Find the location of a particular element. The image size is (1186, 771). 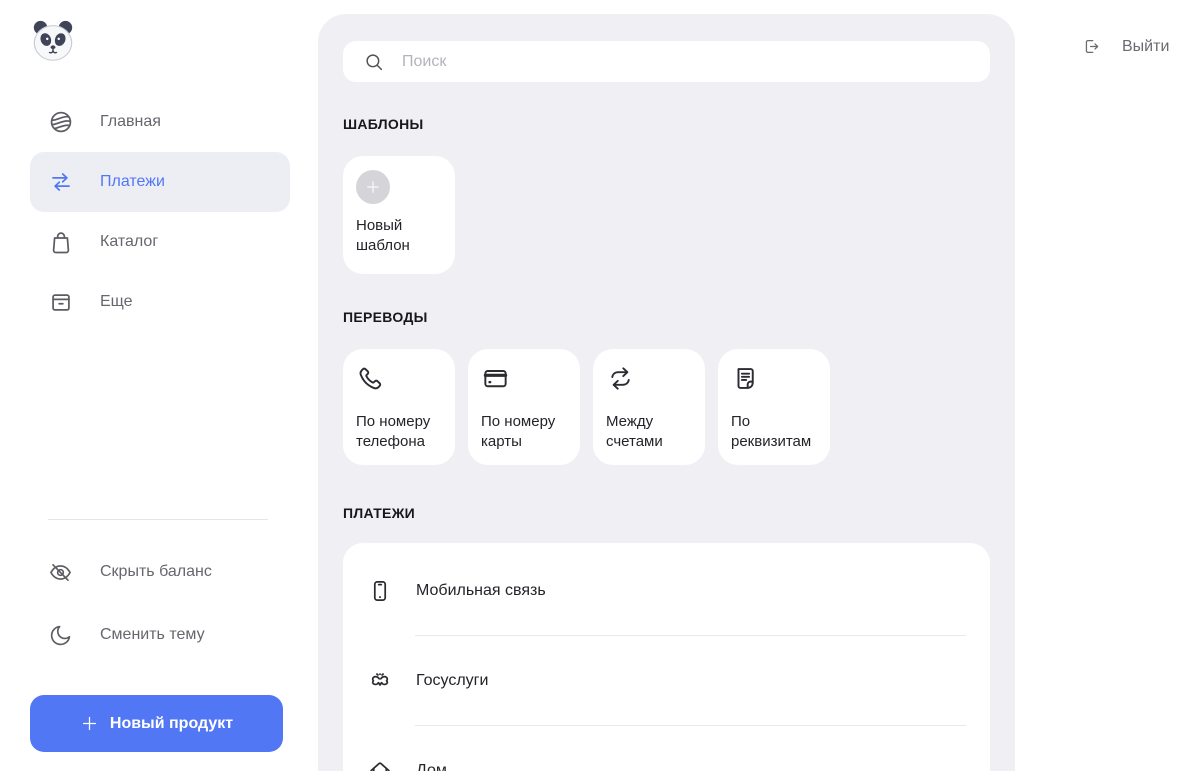

smartphone-icon is located at coordinates (380, 591).